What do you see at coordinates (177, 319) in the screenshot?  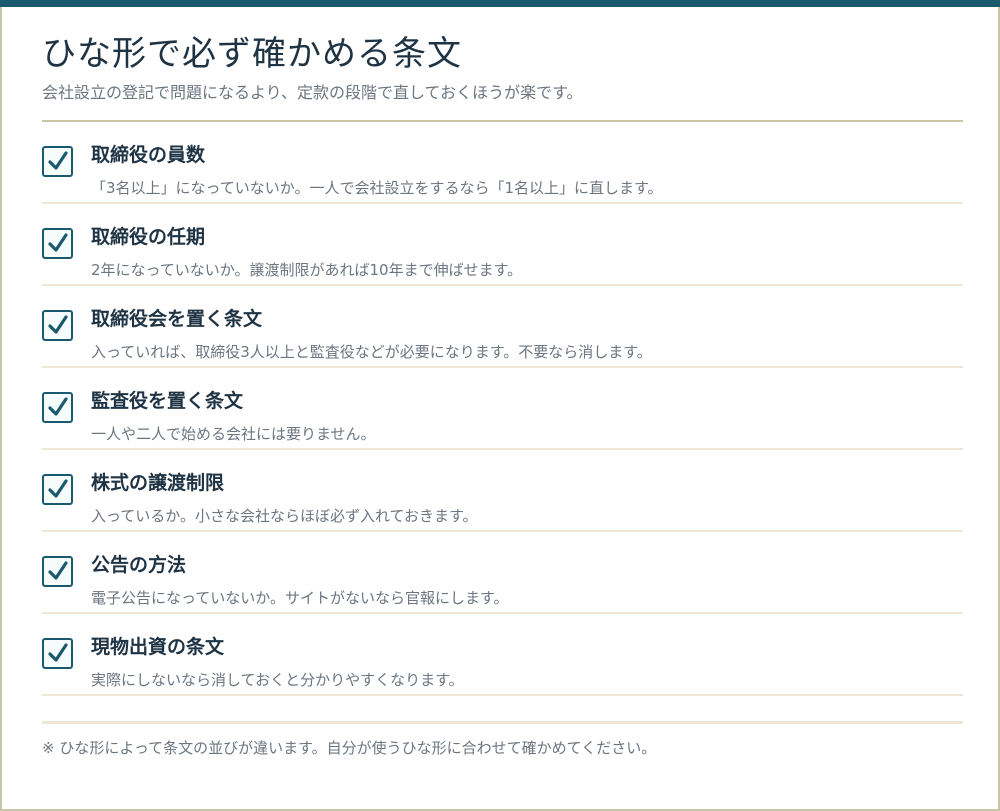 I see `item-title: 取締役会を置く条文` at bounding box center [177, 319].